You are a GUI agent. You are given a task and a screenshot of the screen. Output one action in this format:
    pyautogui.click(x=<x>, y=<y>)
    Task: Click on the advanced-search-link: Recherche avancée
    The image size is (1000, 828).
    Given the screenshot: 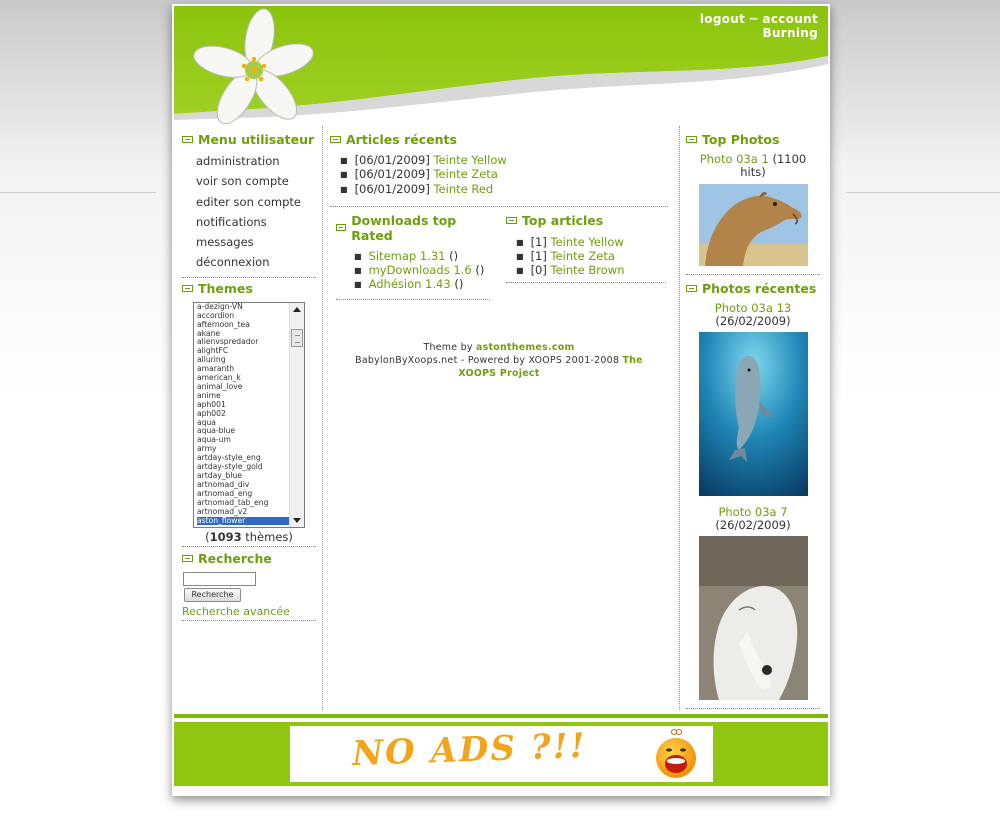 What is the action you would take?
    pyautogui.click(x=249, y=612)
    